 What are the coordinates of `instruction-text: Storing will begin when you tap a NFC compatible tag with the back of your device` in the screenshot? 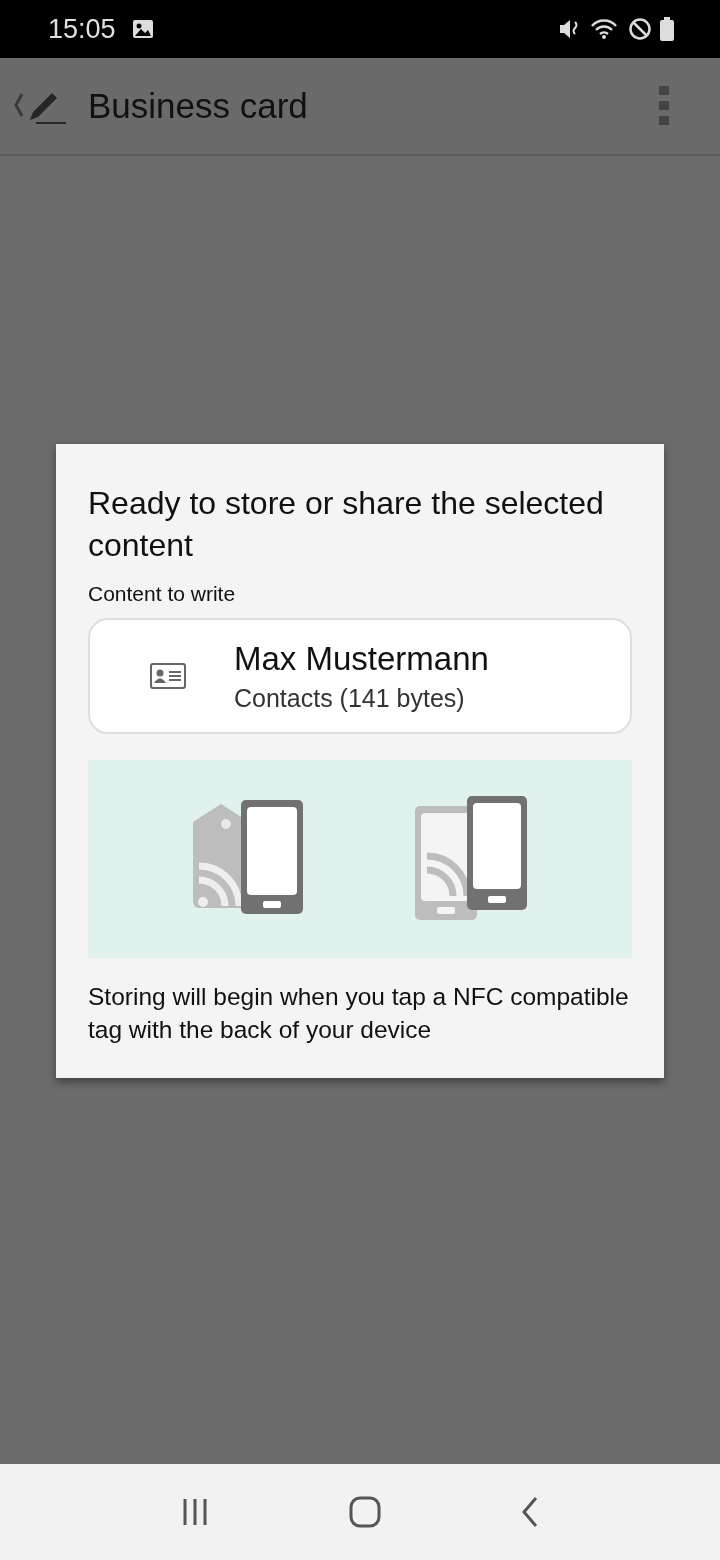 It's located at (359, 1013).